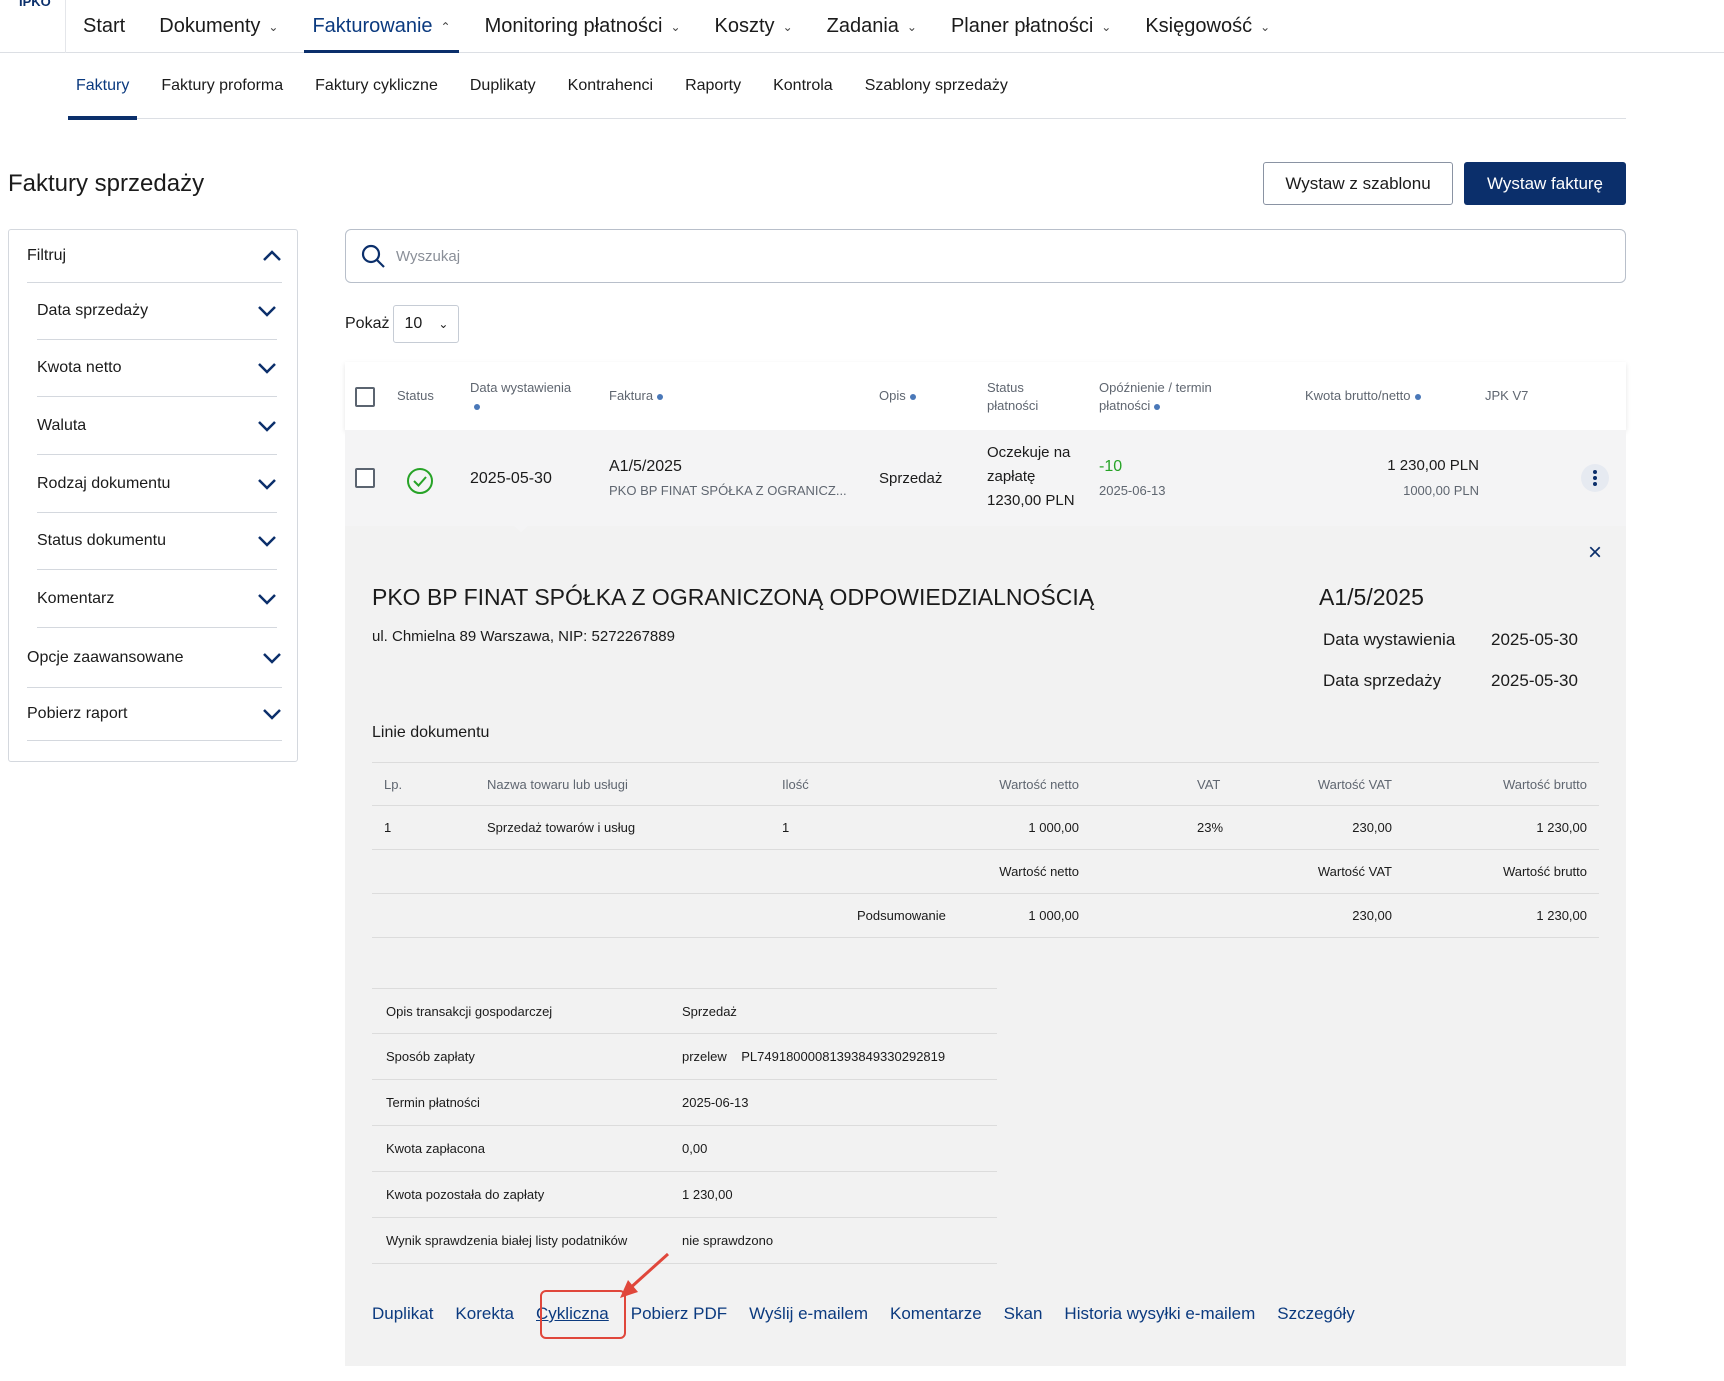 The image size is (1724, 1381). I want to click on col-payment-status: Status płatności, so click(1027, 397).